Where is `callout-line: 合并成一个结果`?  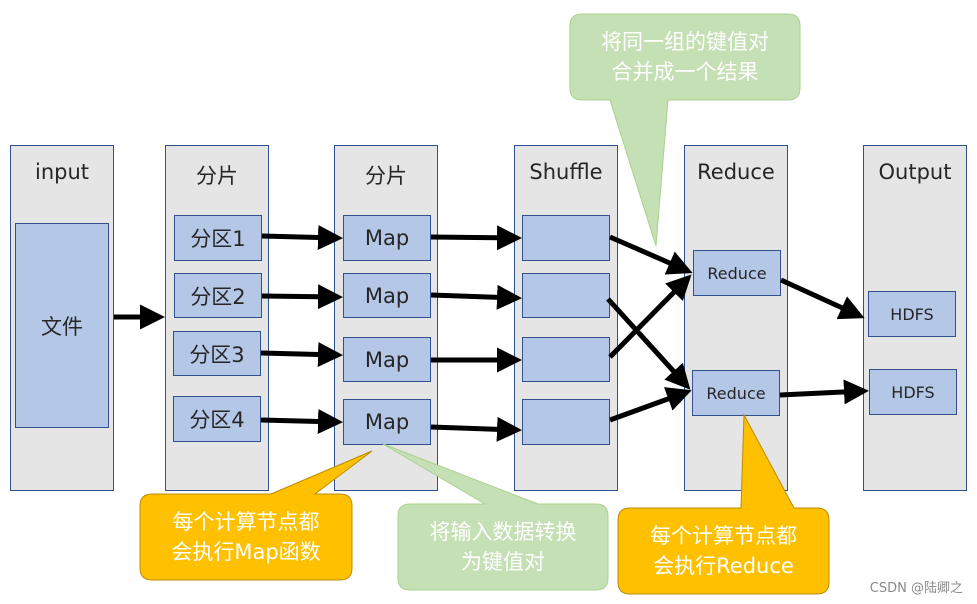
callout-line: 合并成一个结果 is located at coordinates (685, 72).